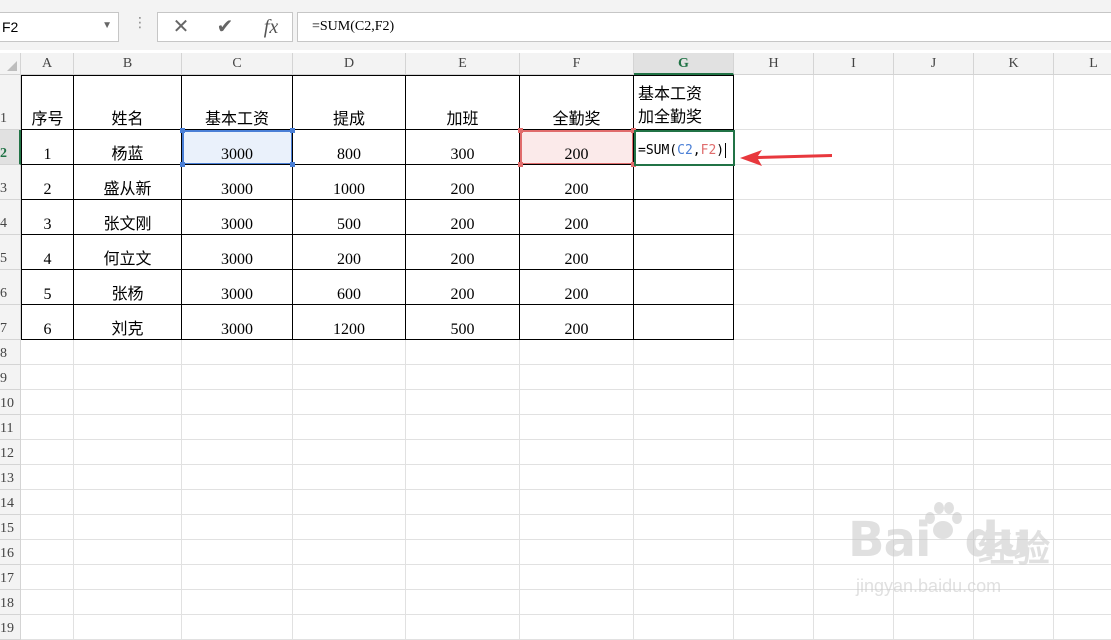 The width and height of the screenshot is (1111, 640). I want to click on row-header-14: 14, so click(10, 502).